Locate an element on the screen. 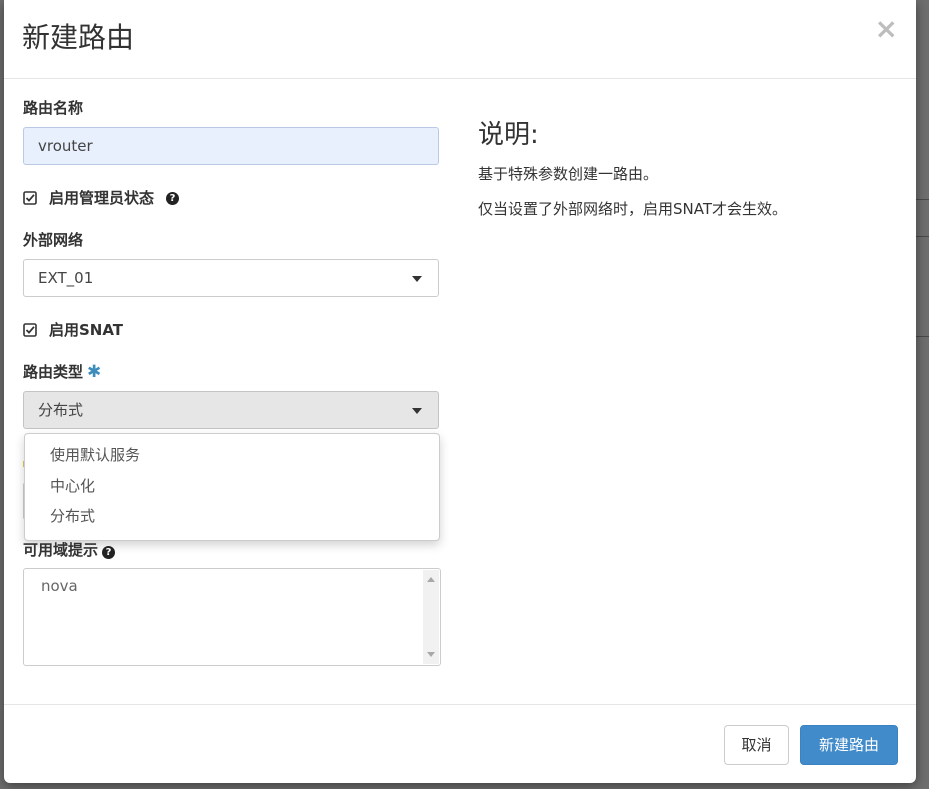 Image resolution: width=929 pixels, height=789 pixels. router-type-select: 分布式 is located at coordinates (231, 410).